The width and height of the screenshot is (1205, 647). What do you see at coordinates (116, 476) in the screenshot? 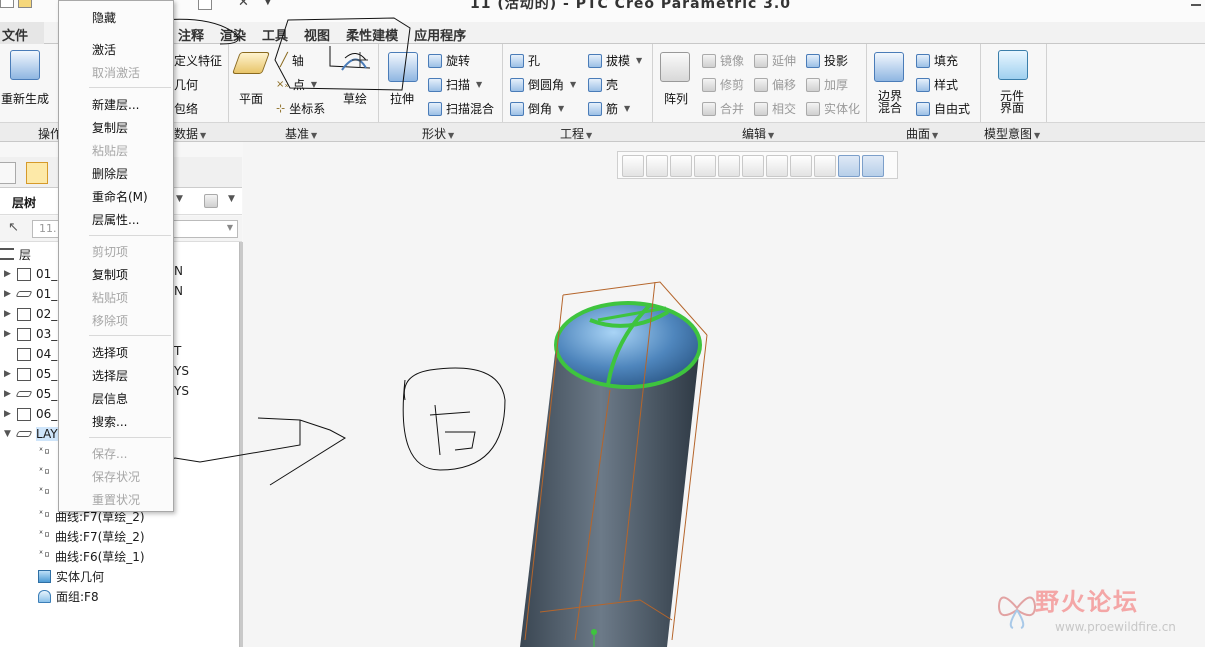
I see `menu-item-save-status: 保存状况` at bounding box center [116, 476].